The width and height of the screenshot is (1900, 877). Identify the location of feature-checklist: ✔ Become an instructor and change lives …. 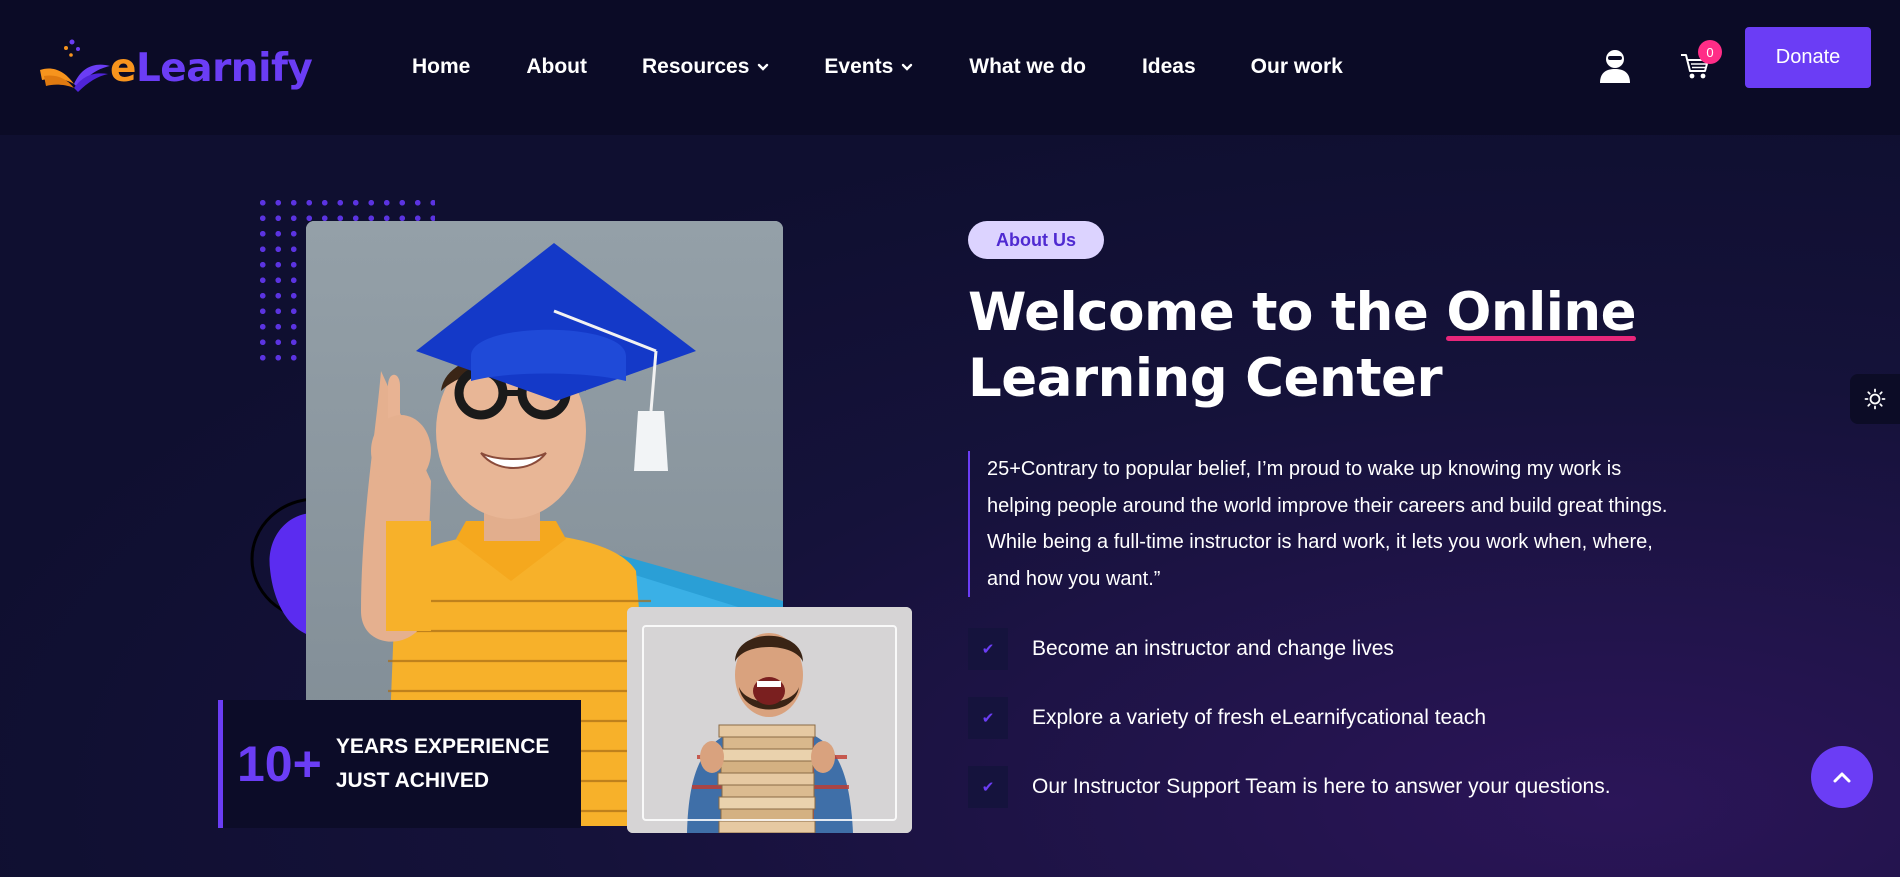
(1289, 731).